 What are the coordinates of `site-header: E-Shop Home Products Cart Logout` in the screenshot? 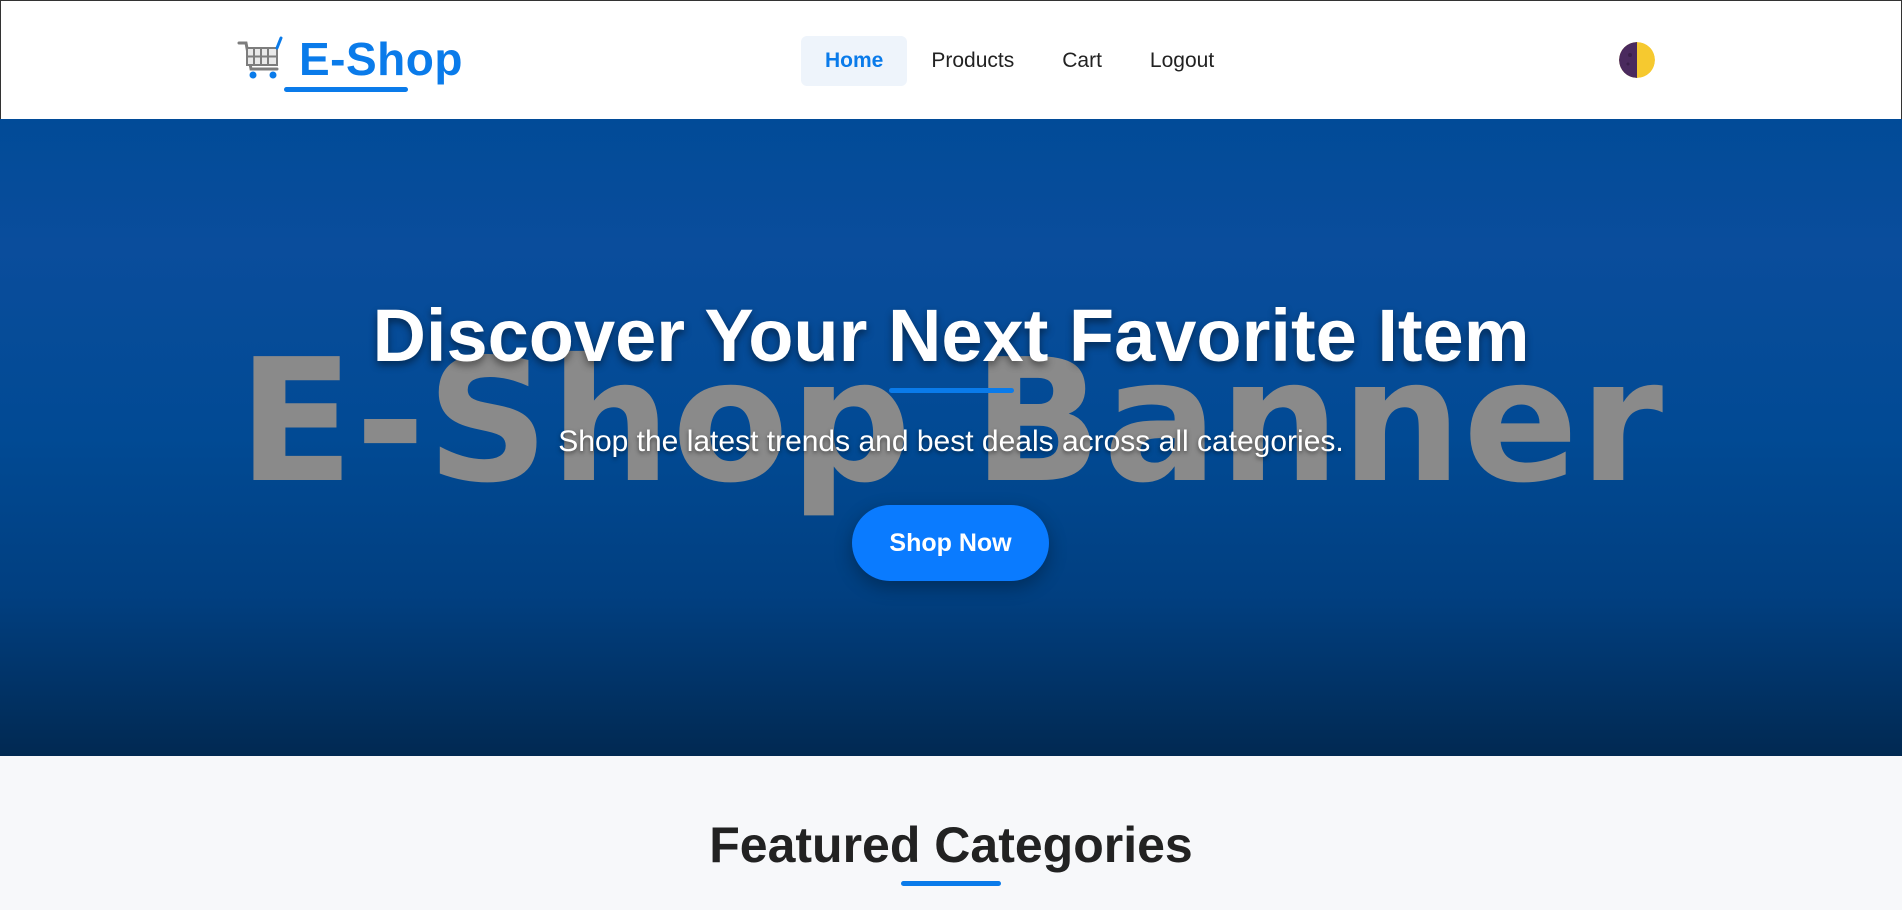 It's located at (951, 59).